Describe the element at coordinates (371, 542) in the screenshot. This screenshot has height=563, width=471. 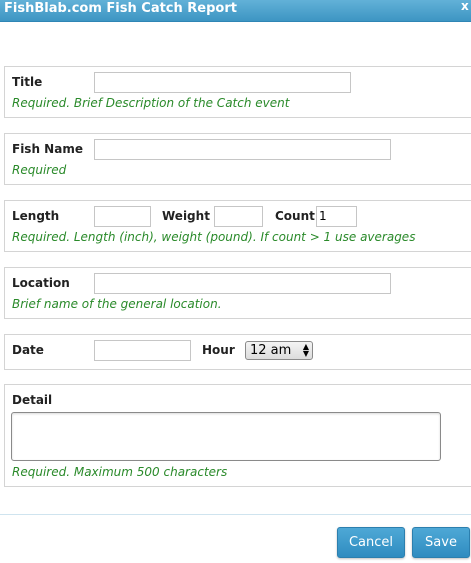
I see `cancel-button: Cancel` at that location.